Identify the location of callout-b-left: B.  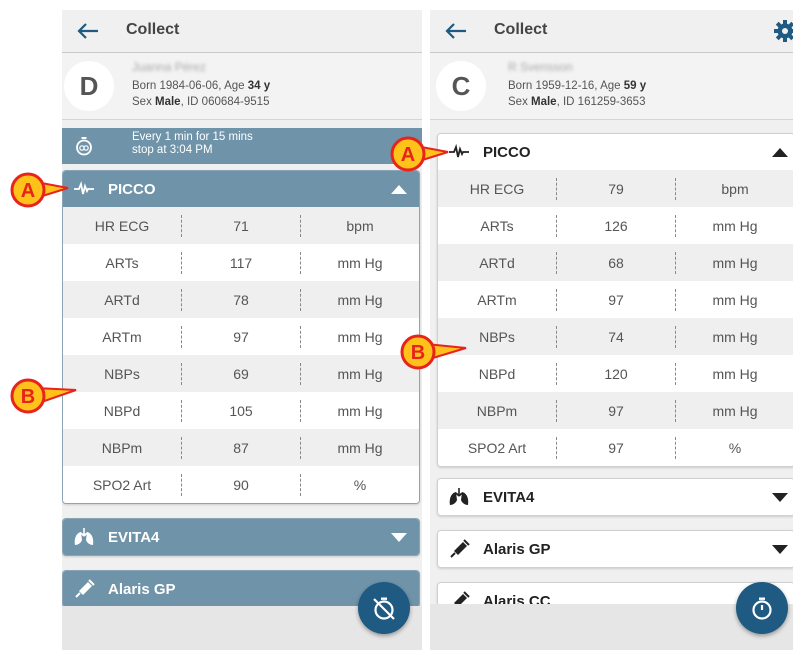
(43, 396).